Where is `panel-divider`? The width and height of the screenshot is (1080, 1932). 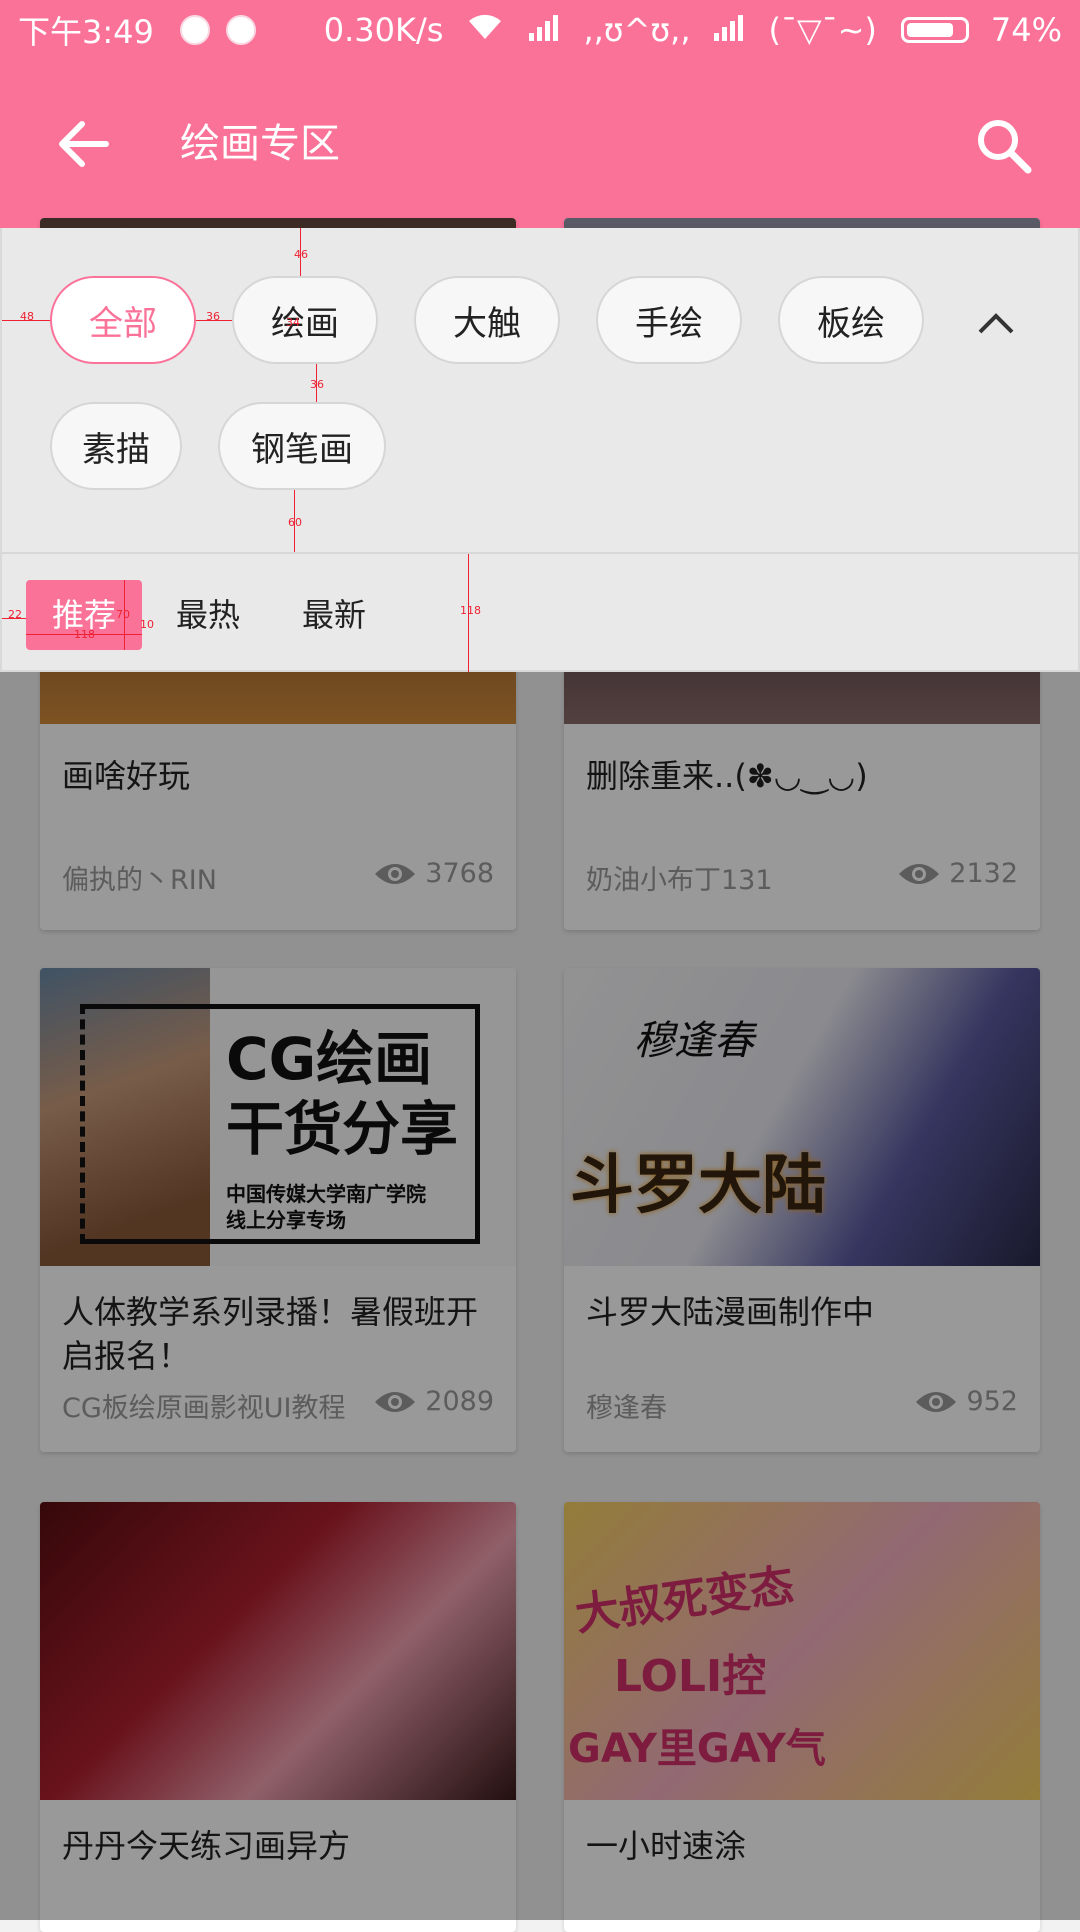 panel-divider is located at coordinates (541, 553).